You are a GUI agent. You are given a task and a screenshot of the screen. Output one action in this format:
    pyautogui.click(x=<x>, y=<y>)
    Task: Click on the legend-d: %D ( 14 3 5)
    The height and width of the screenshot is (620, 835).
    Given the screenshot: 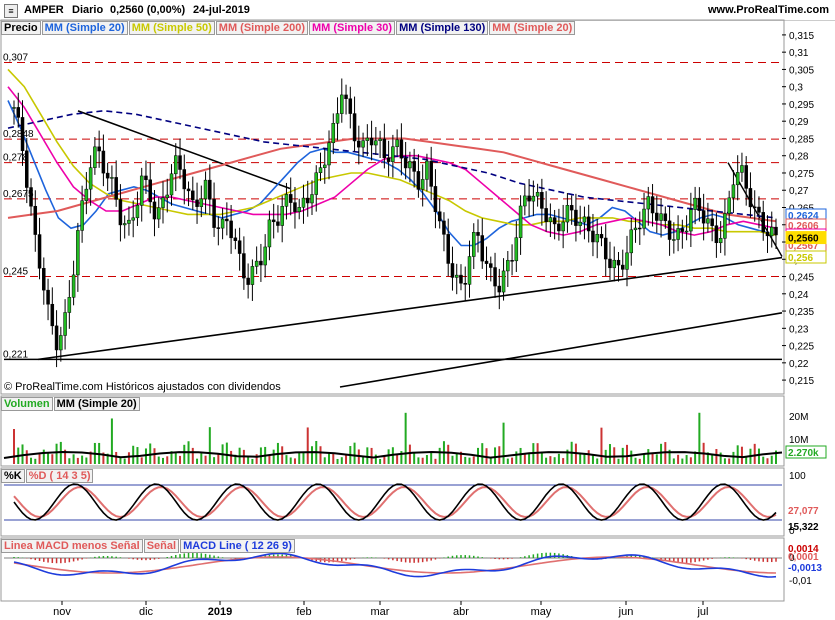 What is the action you would take?
    pyautogui.click(x=59, y=476)
    